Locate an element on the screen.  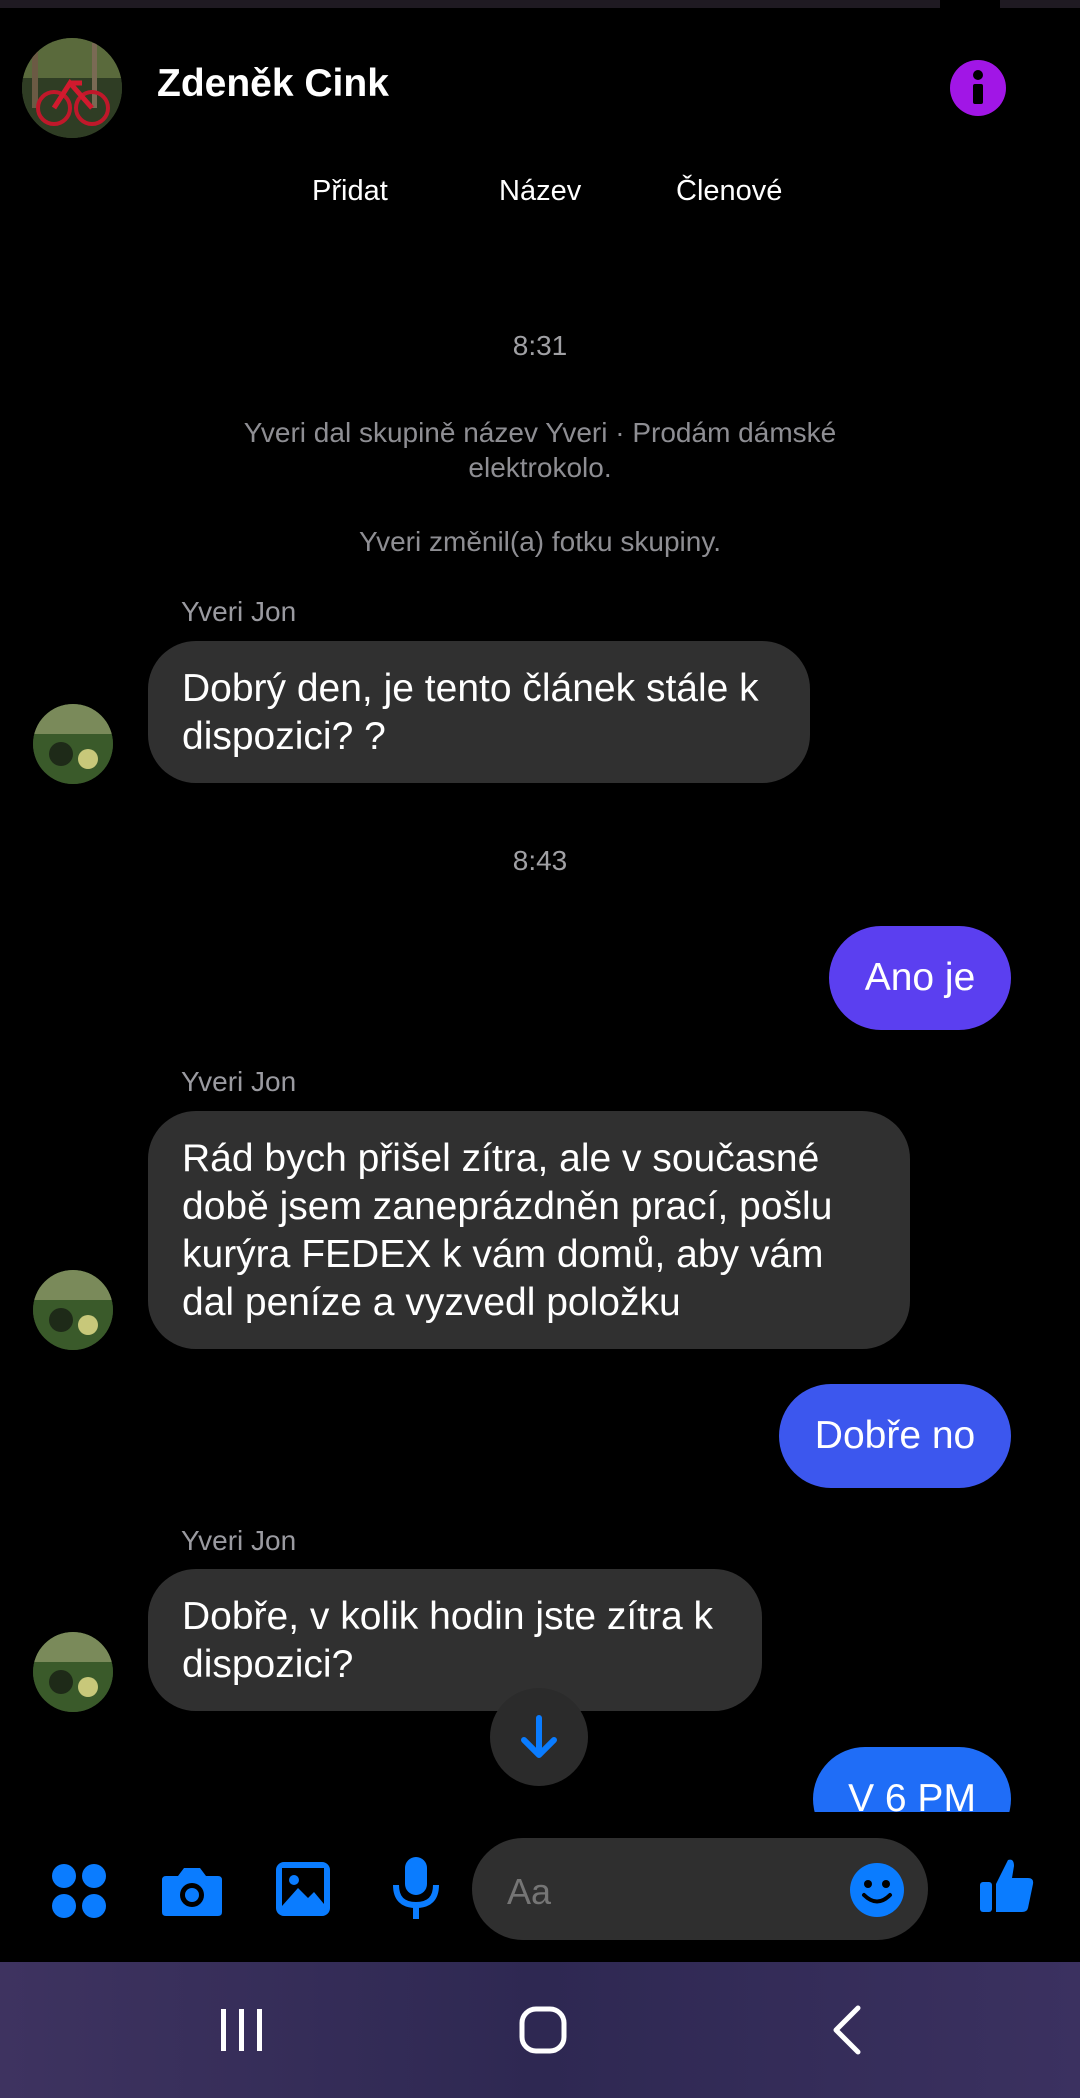
outgoing-message: Ano je is located at coordinates (920, 978).